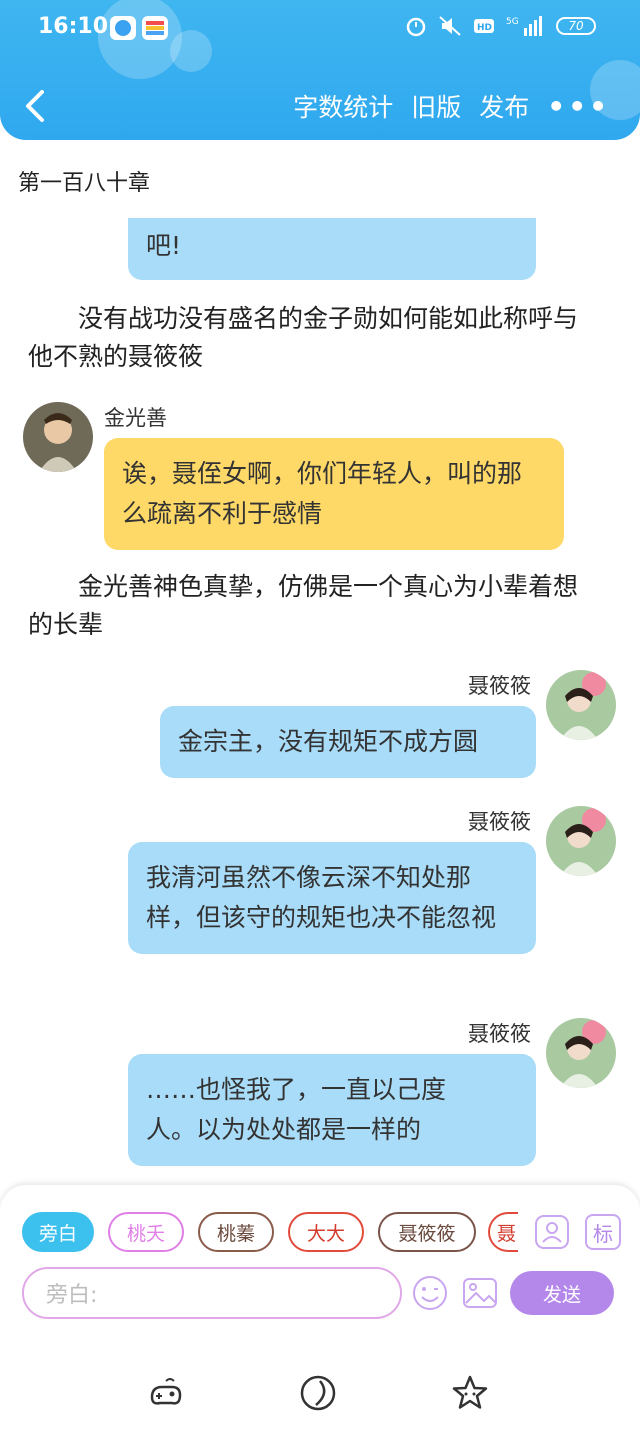  What do you see at coordinates (35, 106) in the screenshot?
I see `chevron-left-icon` at bounding box center [35, 106].